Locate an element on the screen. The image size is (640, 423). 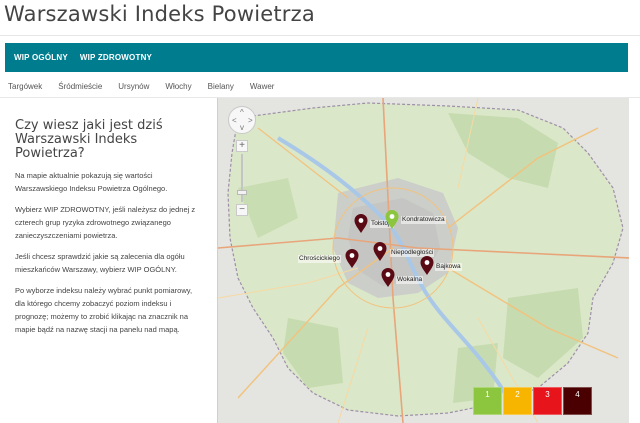
pan-up-icon: ^ is located at coordinates (242, 113).